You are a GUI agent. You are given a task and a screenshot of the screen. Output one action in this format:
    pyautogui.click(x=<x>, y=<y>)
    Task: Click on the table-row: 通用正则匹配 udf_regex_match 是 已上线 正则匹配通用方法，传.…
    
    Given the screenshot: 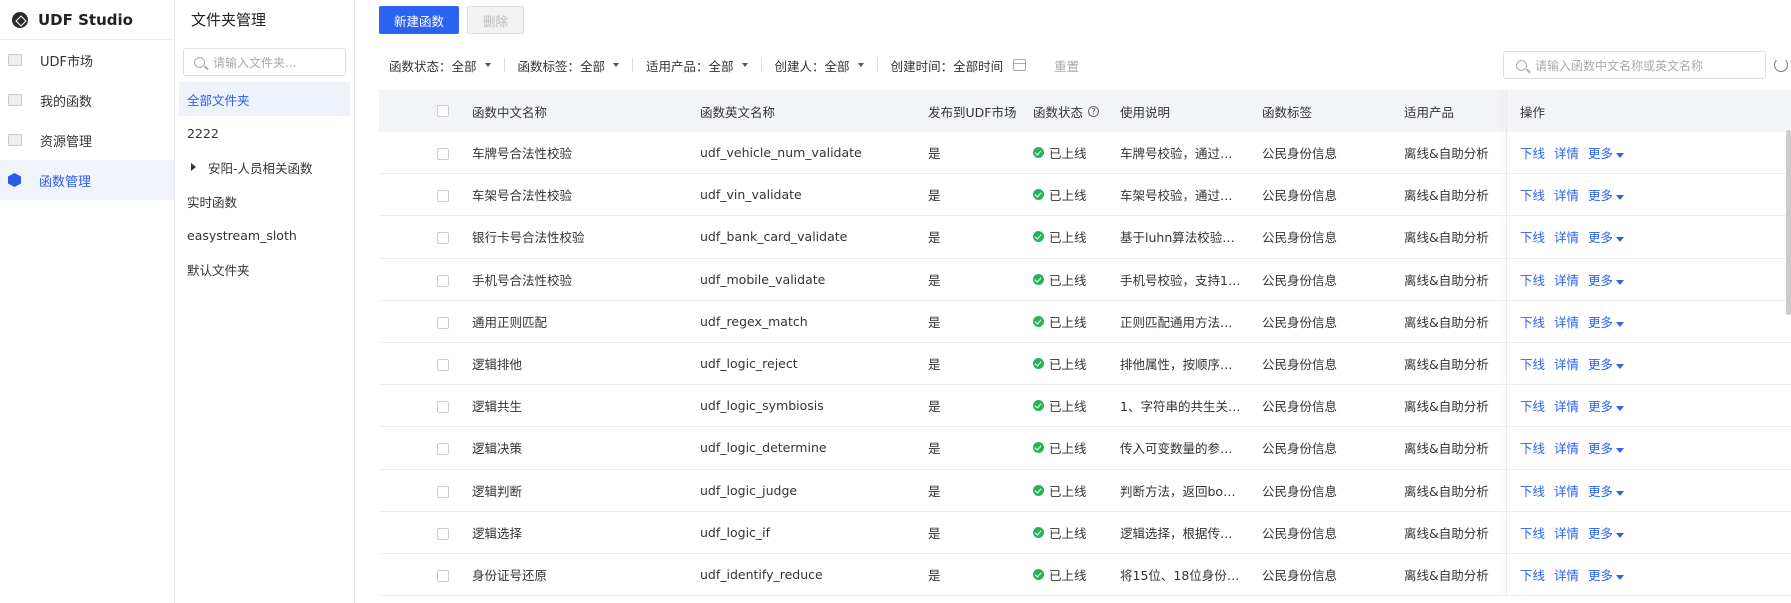 What is the action you would take?
    pyautogui.click(x=1085, y=321)
    